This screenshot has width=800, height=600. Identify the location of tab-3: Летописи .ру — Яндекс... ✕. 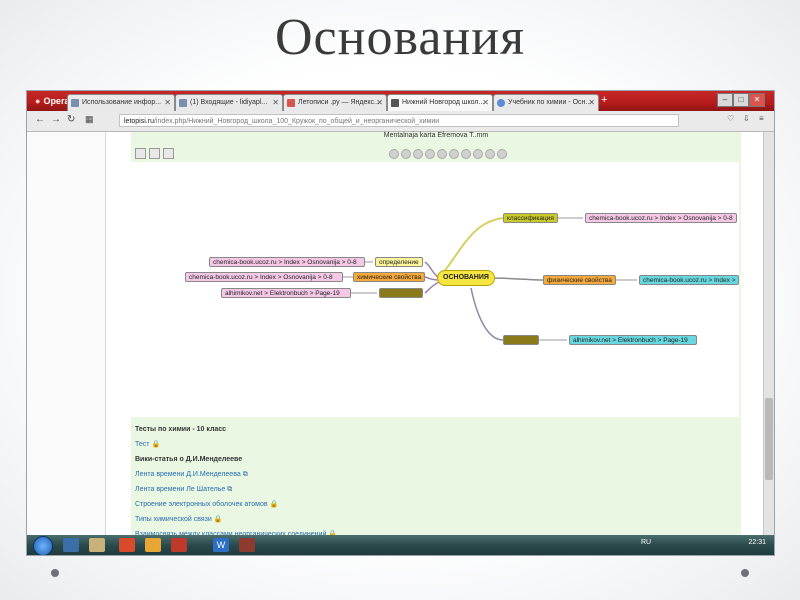
(335, 102).